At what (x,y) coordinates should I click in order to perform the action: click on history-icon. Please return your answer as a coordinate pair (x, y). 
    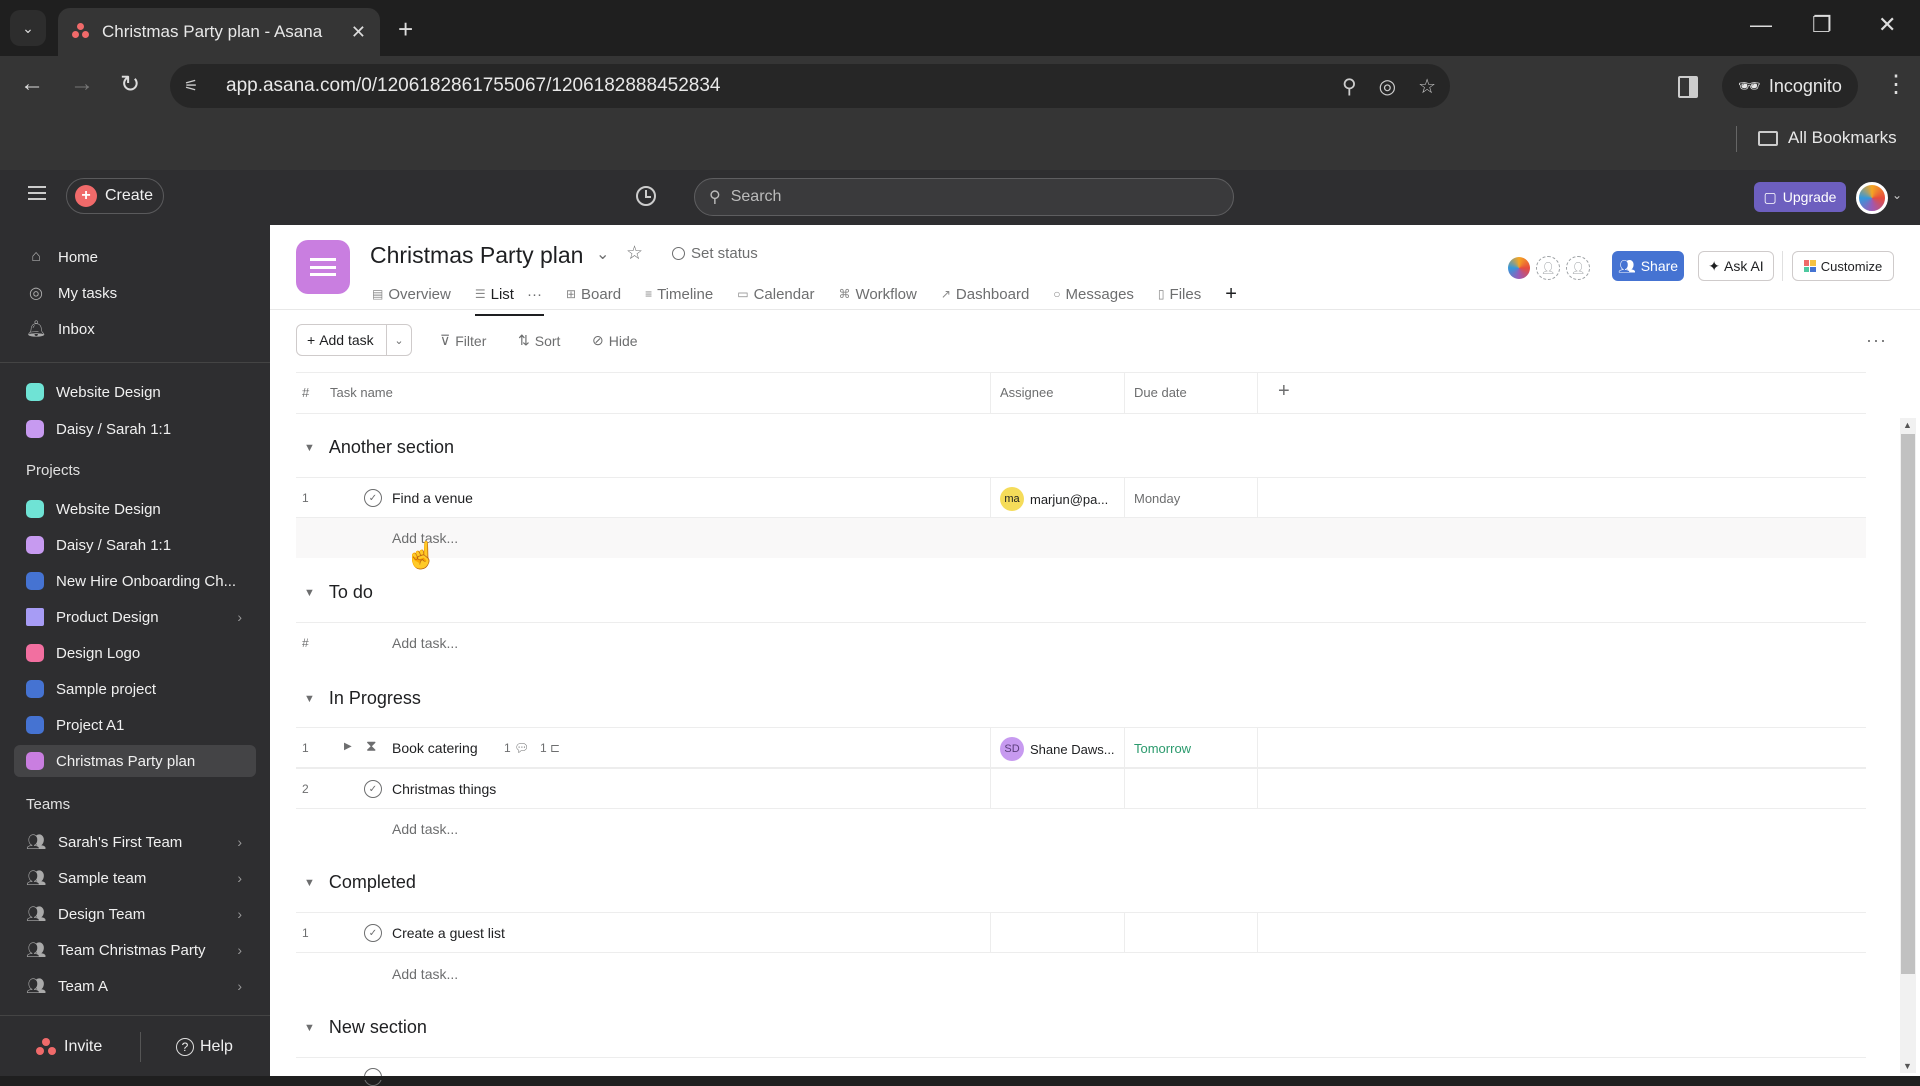
    Looking at the image, I should click on (646, 196).